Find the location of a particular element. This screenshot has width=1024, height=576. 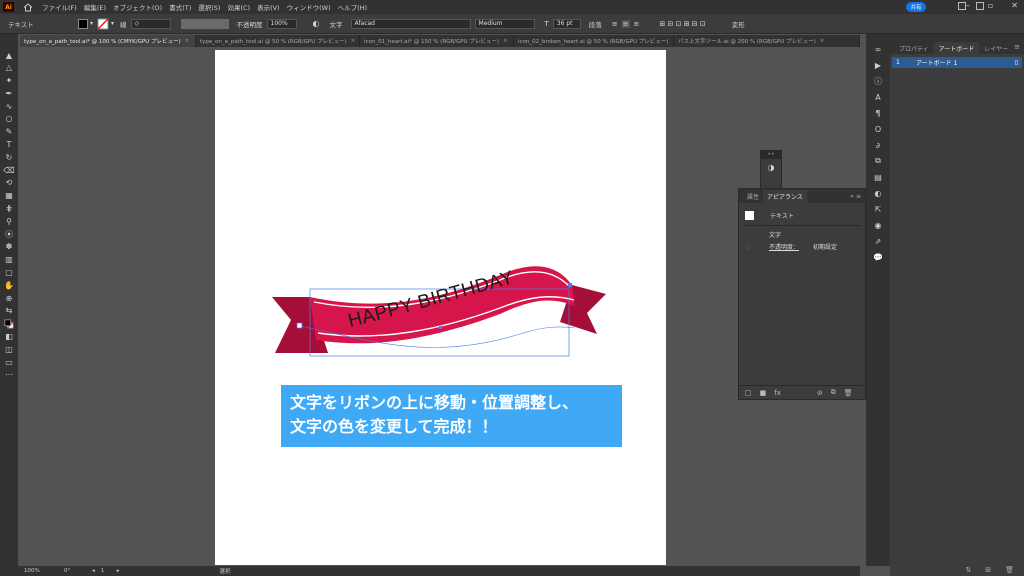

clear-appearance-icon: ⊘ is located at coordinates (820, 393).